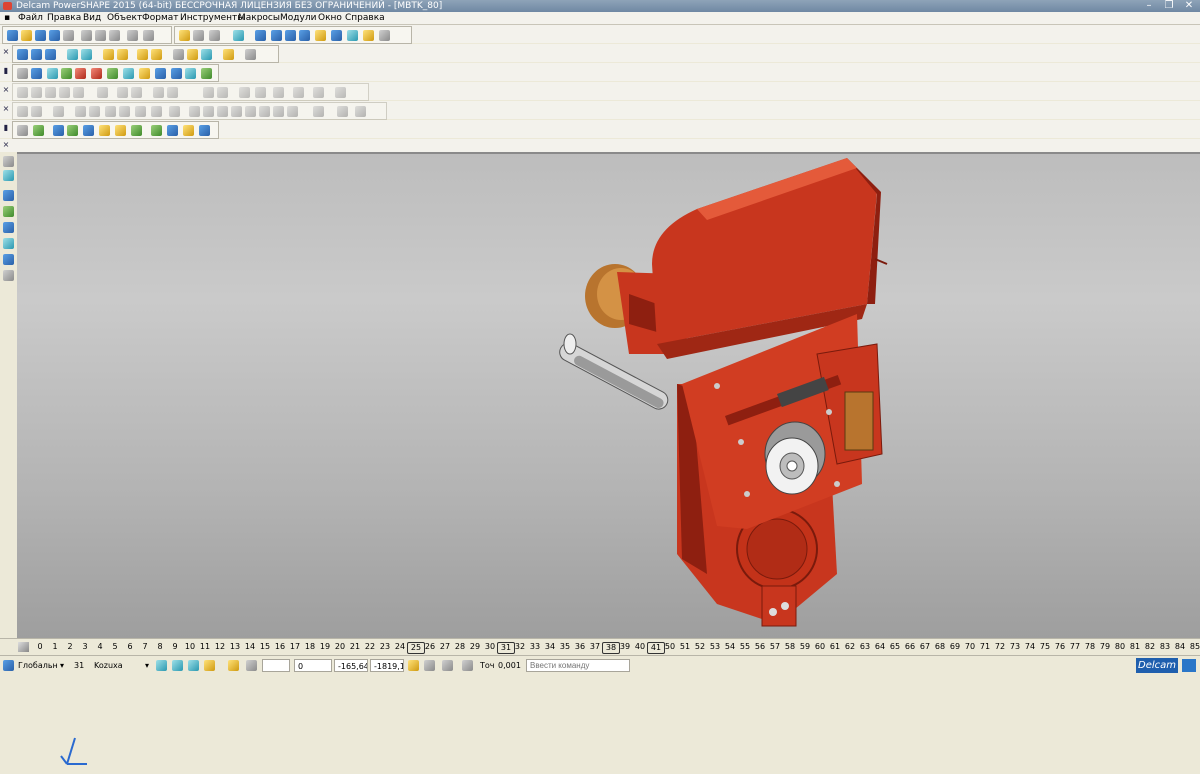 The image size is (1200, 774). What do you see at coordinates (790, 647) in the screenshot?
I see `level-button: 58` at bounding box center [790, 647].